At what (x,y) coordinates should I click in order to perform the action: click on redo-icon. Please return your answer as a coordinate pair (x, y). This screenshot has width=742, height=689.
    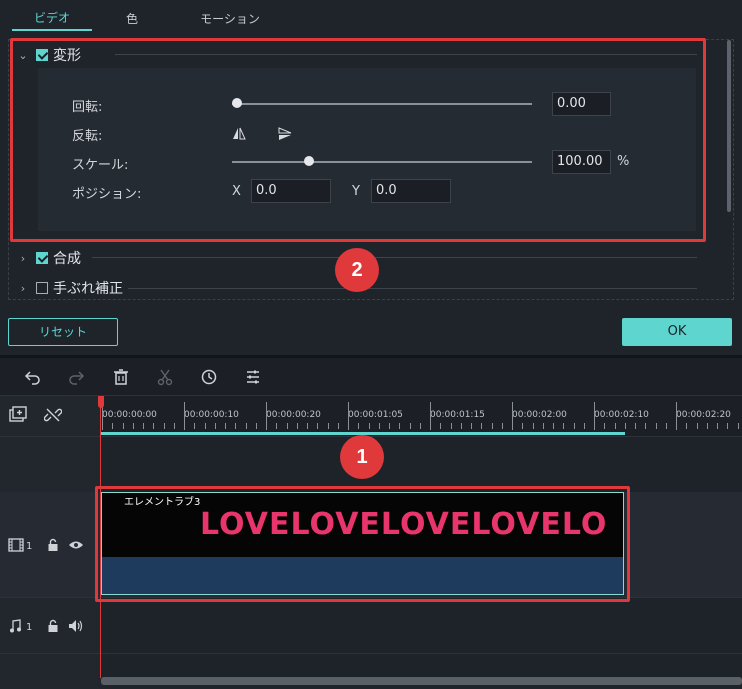
    Looking at the image, I should click on (76, 378).